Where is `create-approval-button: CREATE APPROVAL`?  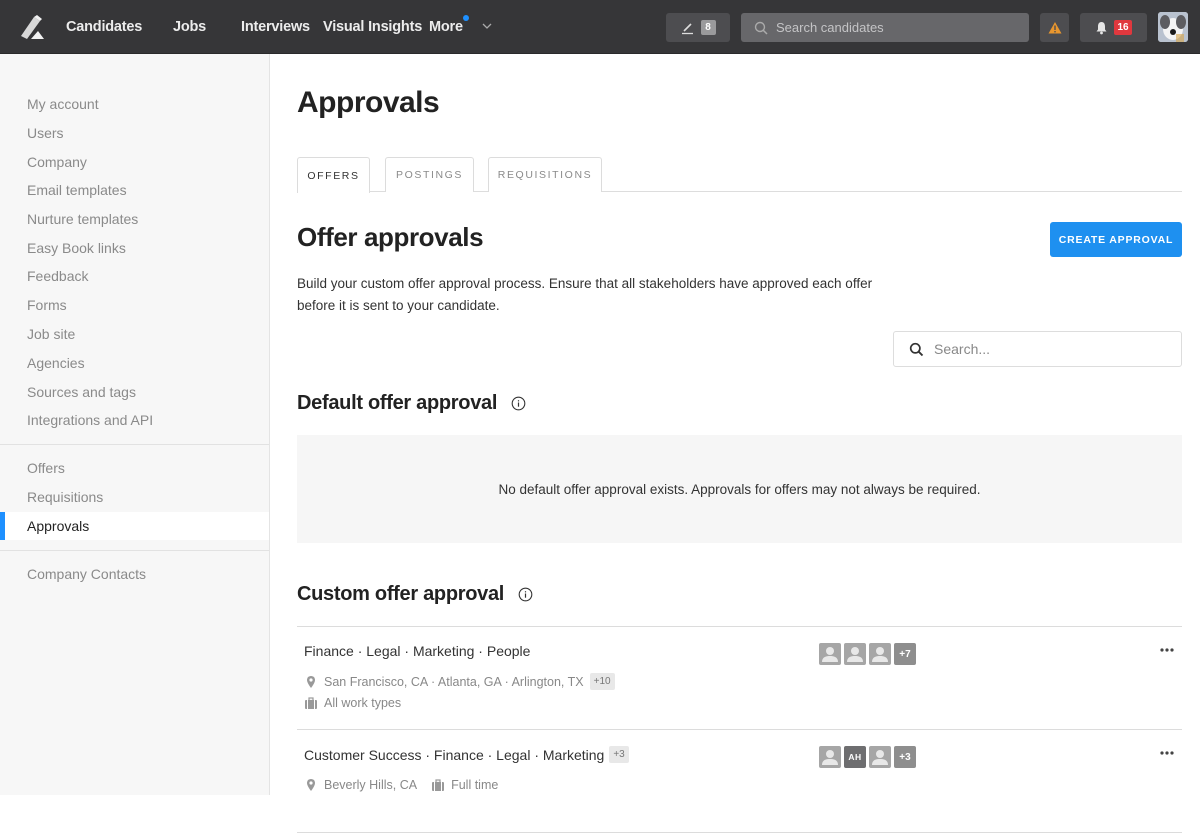
create-approval-button: CREATE APPROVAL is located at coordinates (1116, 239).